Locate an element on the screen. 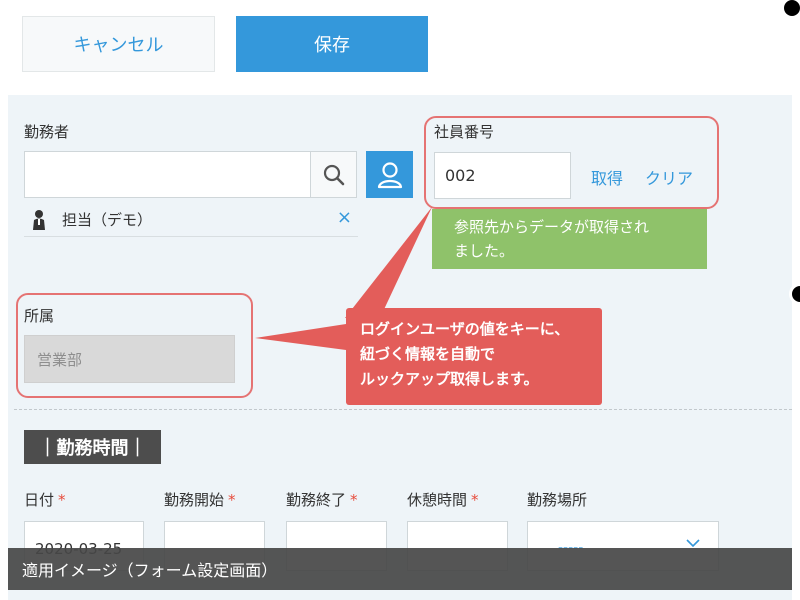 Image resolution: width=800 pixels, height=600 pixels. chevron-down-icon is located at coordinates (693, 543).